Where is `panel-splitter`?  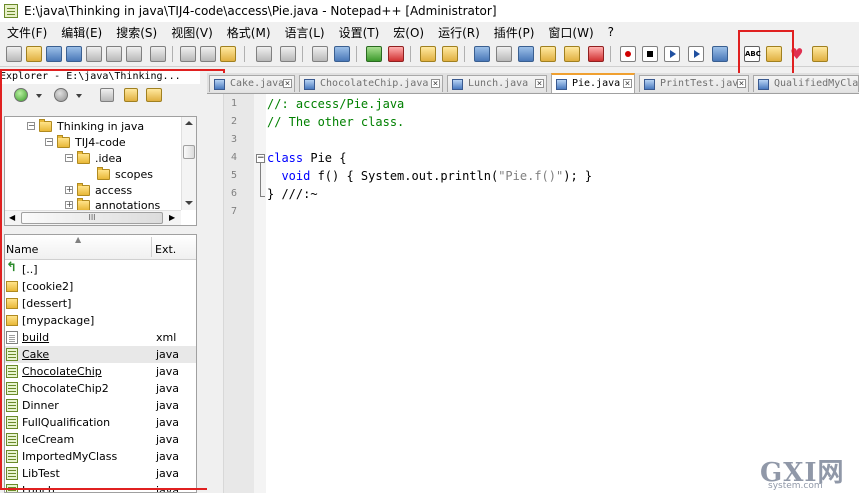 panel-splitter is located at coordinates (215, 293).